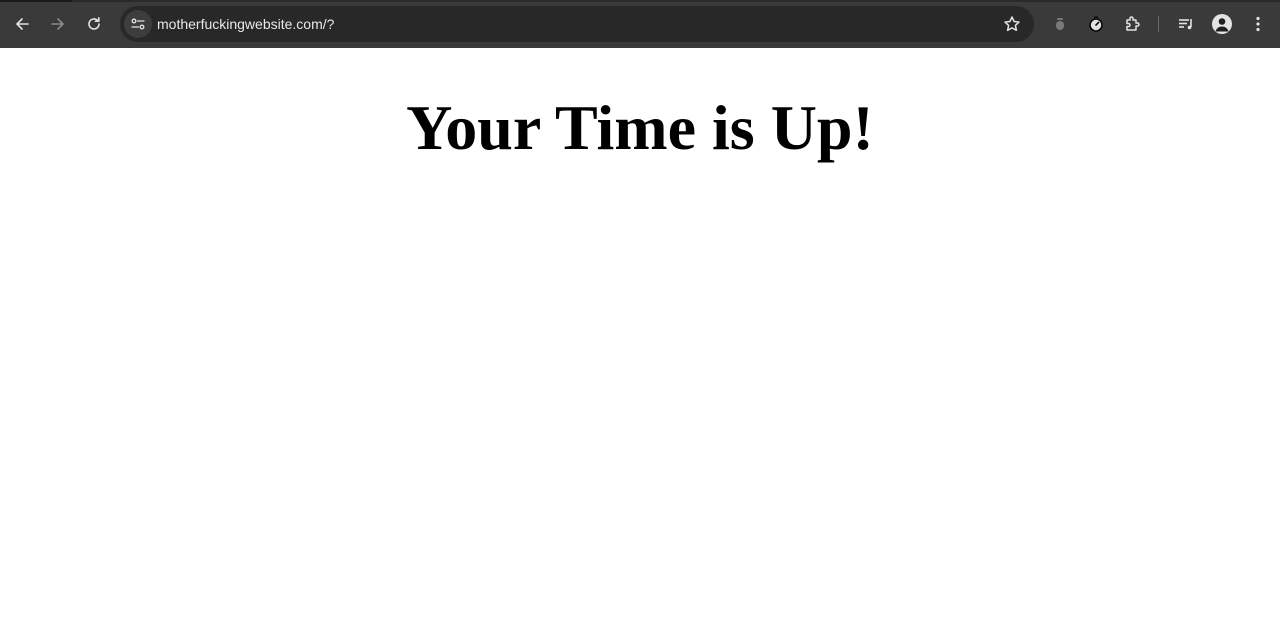  I want to click on reload-button, so click(94, 24).